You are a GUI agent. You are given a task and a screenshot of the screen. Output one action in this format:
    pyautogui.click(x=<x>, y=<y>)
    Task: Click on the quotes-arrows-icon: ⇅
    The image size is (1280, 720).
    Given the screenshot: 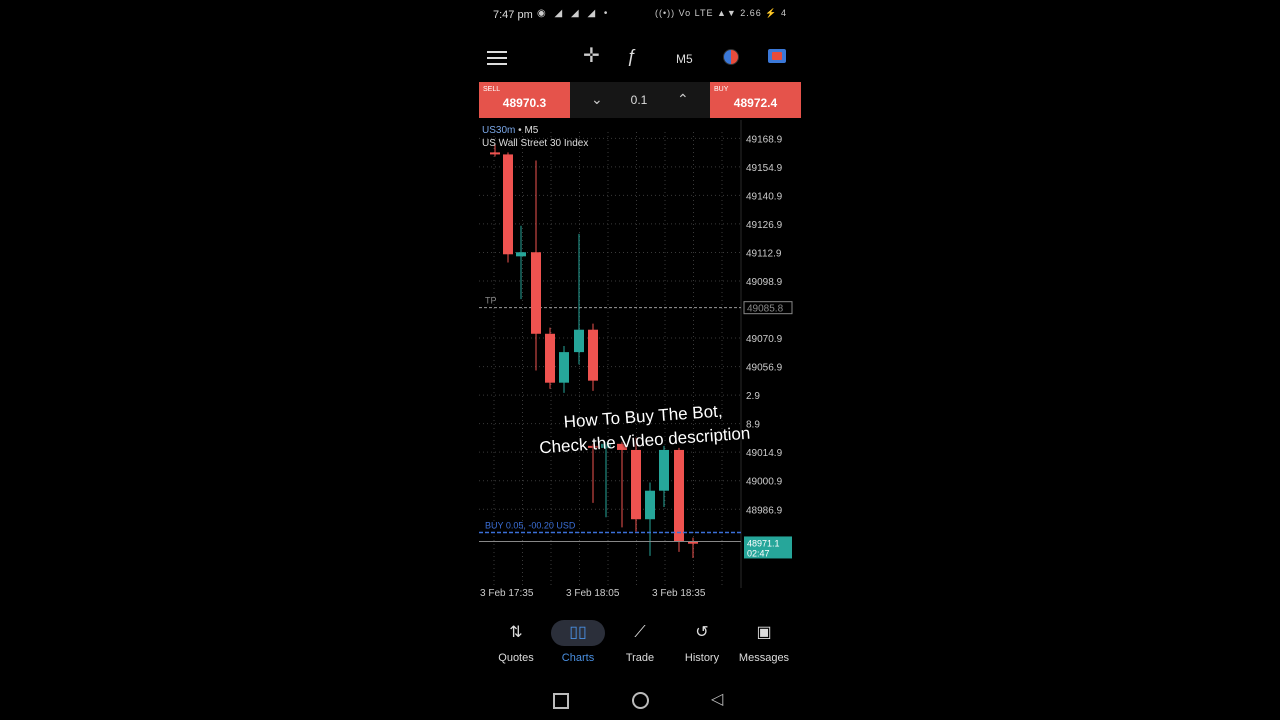 What is the action you would take?
    pyautogui.click(x=516, y=632)
    